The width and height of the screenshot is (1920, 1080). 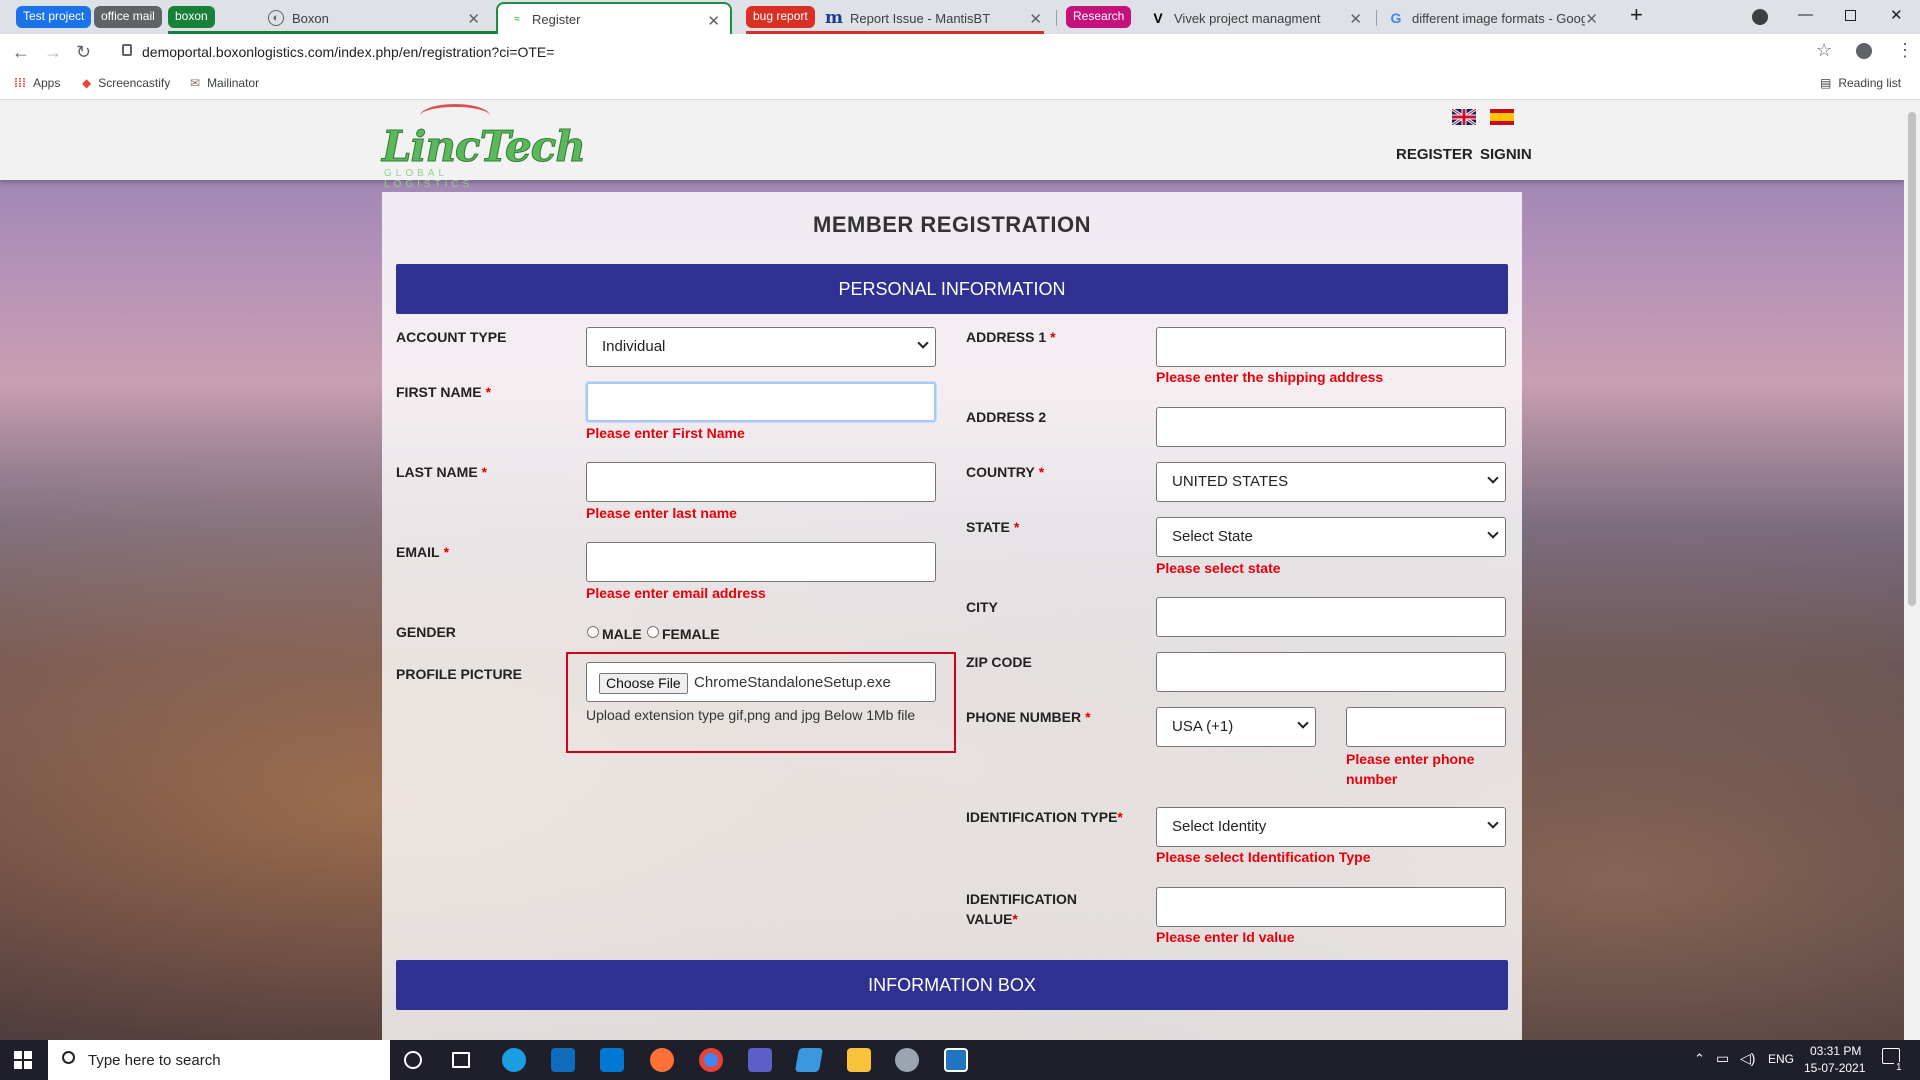 What do you see at coordinates (1099, 17) in the screenshot?
I see `tab-group-research: Research` at bounding box center [1099, 17].